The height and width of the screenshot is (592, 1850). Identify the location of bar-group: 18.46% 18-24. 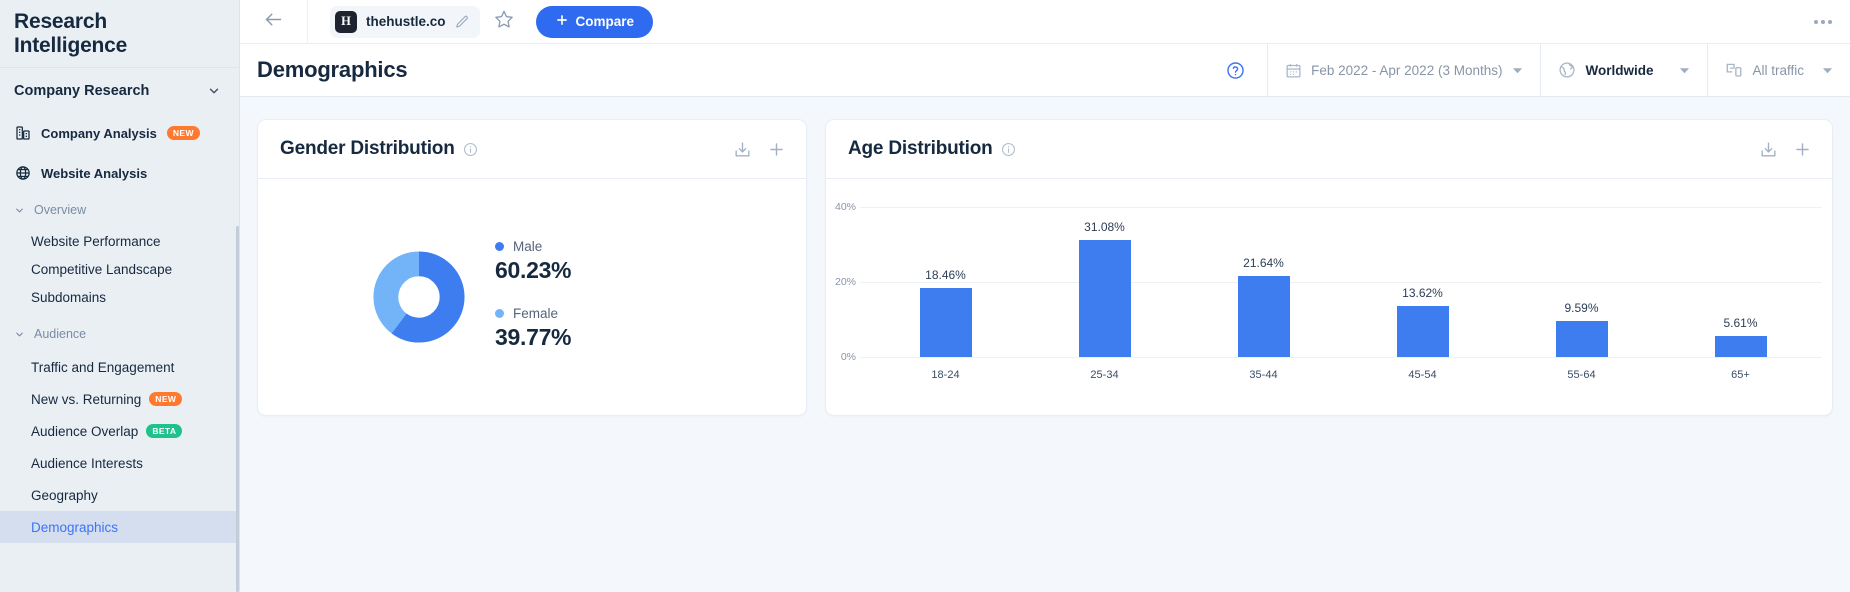
(945, 297).